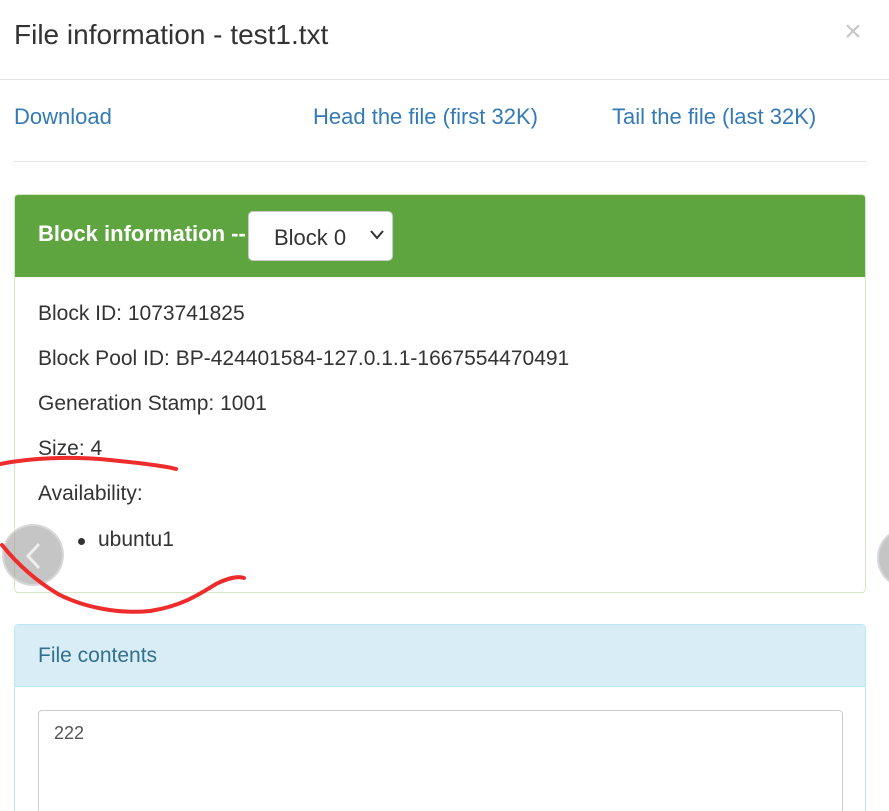  Describe the element at coordinates (444, 40) in the screenshot. I see `modal-header: File information - test1.txt ×` at that location.